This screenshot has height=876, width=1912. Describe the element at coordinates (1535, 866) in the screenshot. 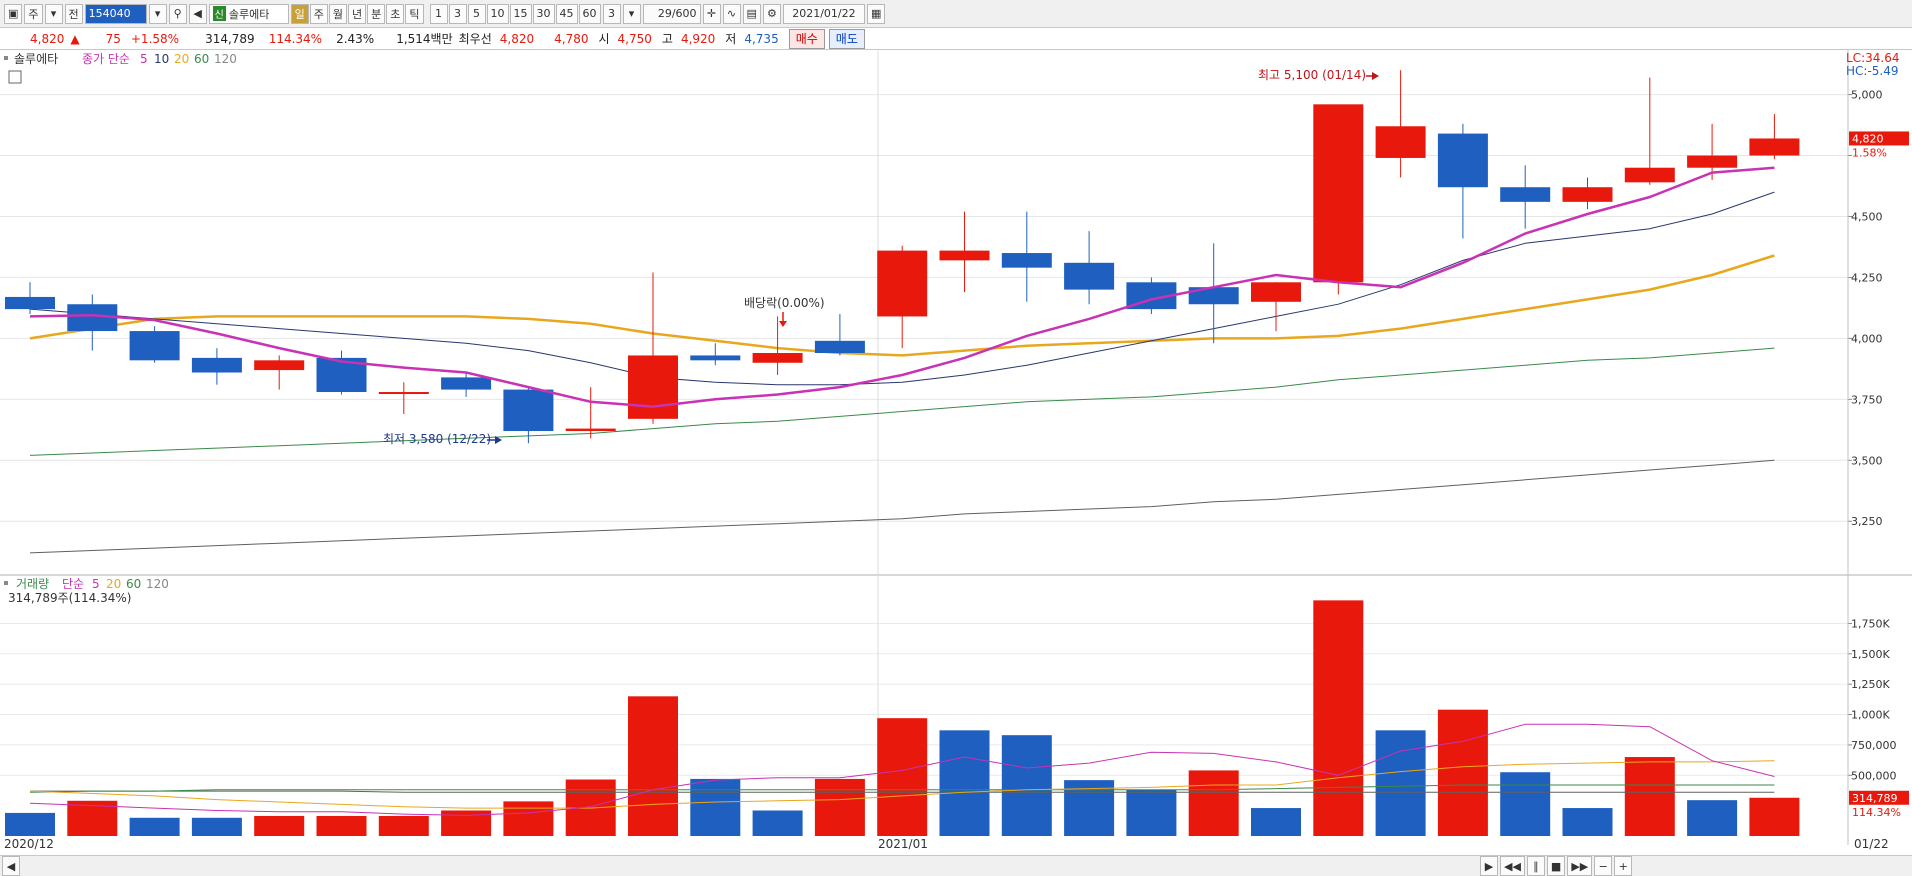

I see `pause-icon: ∥` at that location.